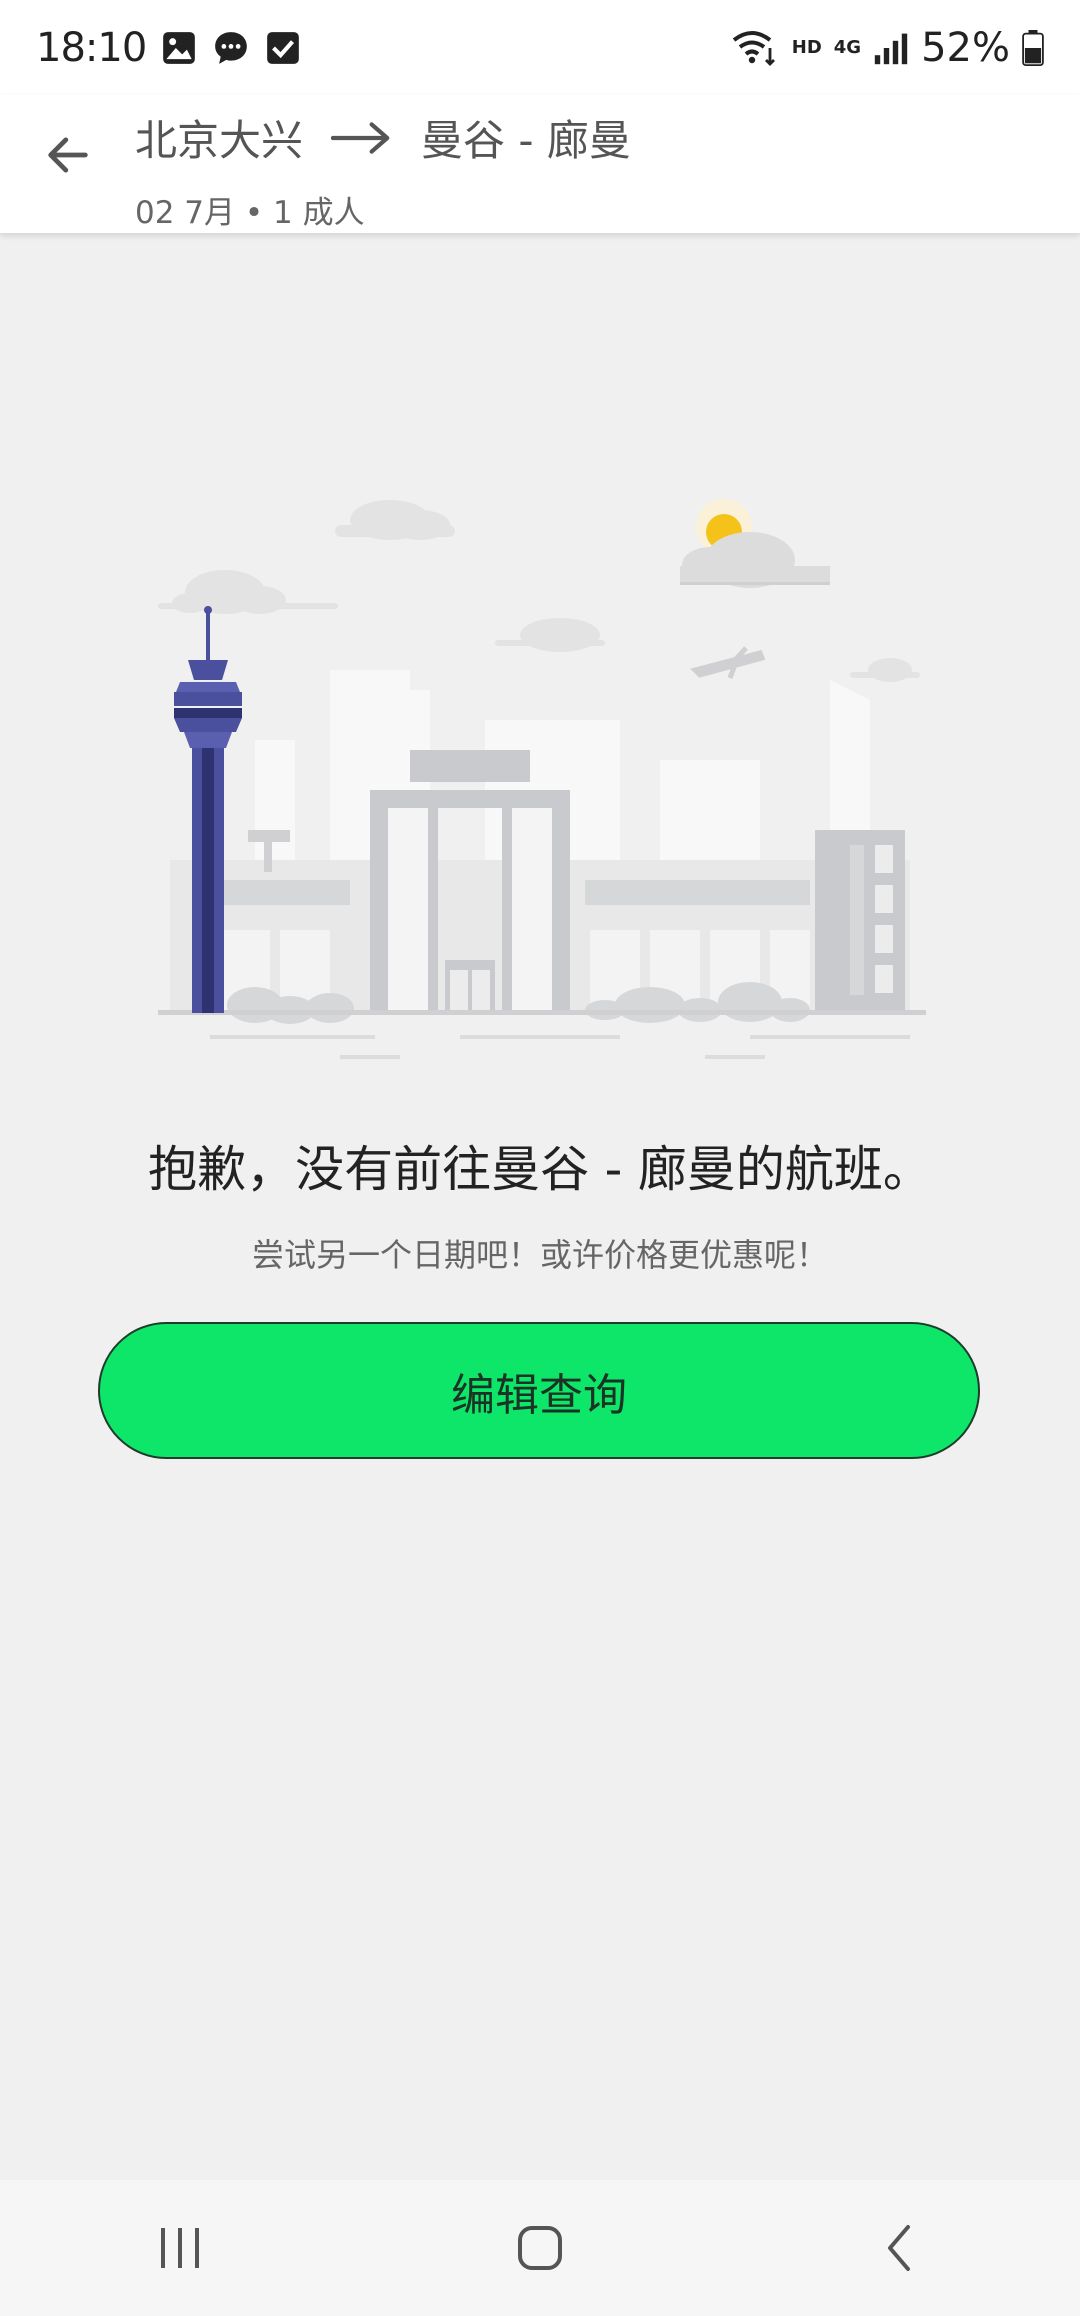 This screenshot has height=2316, width=1080. Describe the element at coordinates (753, 48) in the screenshot. I see `wifi-icon` at that location.